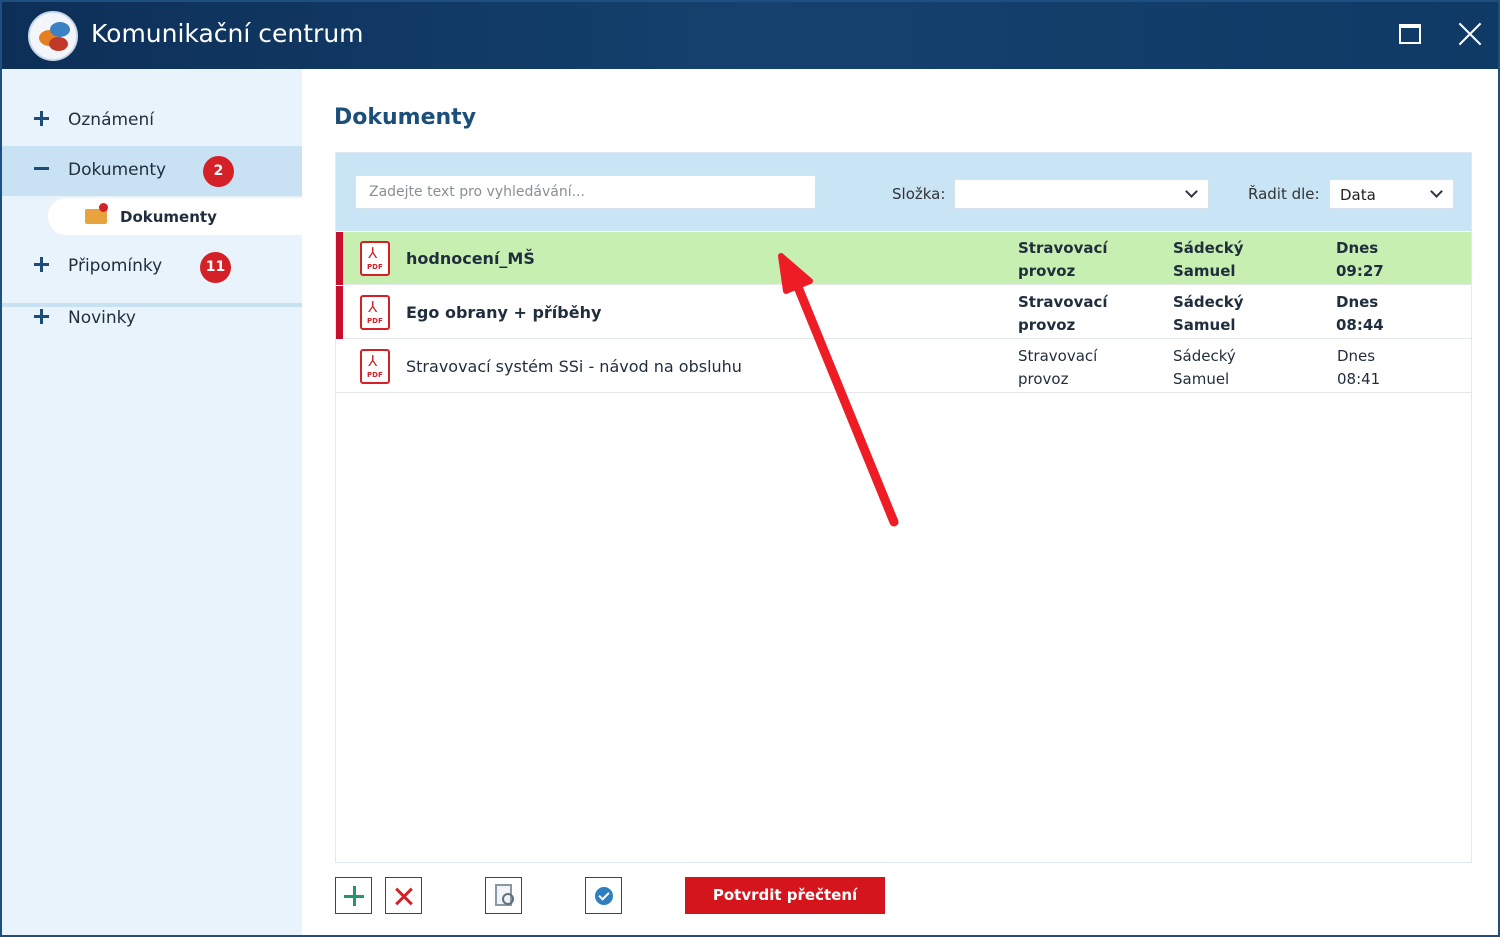 The height and width of the screenshot is (937, 1500). I want to click on close-button, so click(1470, 34).